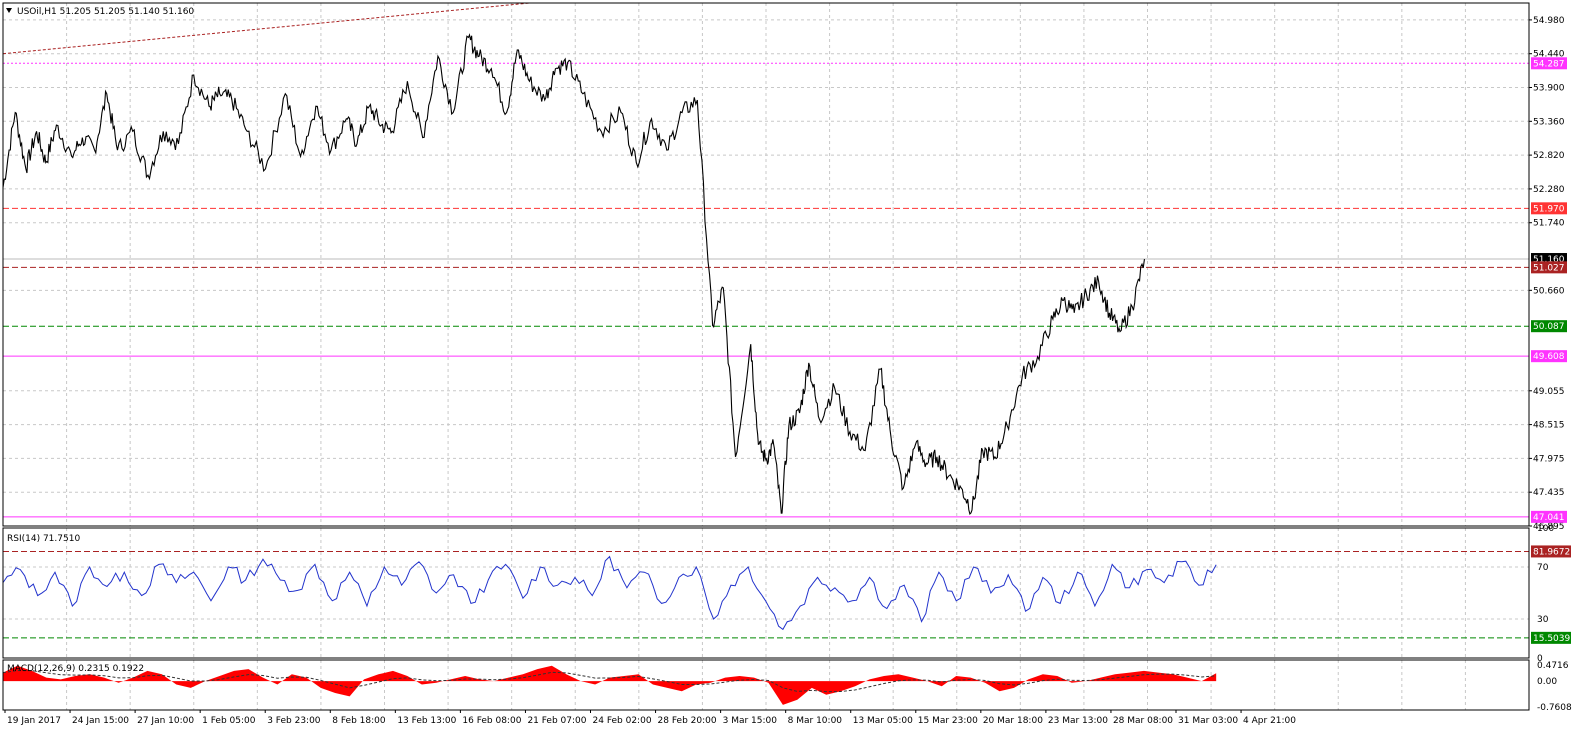 The width and height of the screenshot is (1573, 737). Describe the element at coordinates (687, 721) in the screenshot. I see `x-tick-label: 28 Feb 20:00` at that location.